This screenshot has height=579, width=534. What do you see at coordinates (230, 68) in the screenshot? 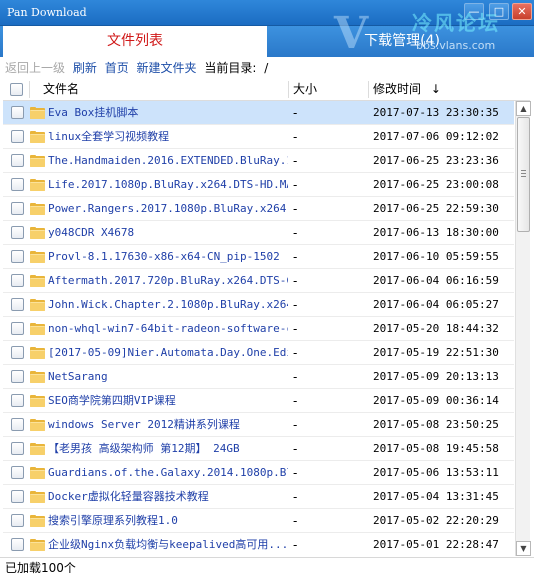
I see `current-dir-label: 当前目录:` at bounding box center [230, 68].